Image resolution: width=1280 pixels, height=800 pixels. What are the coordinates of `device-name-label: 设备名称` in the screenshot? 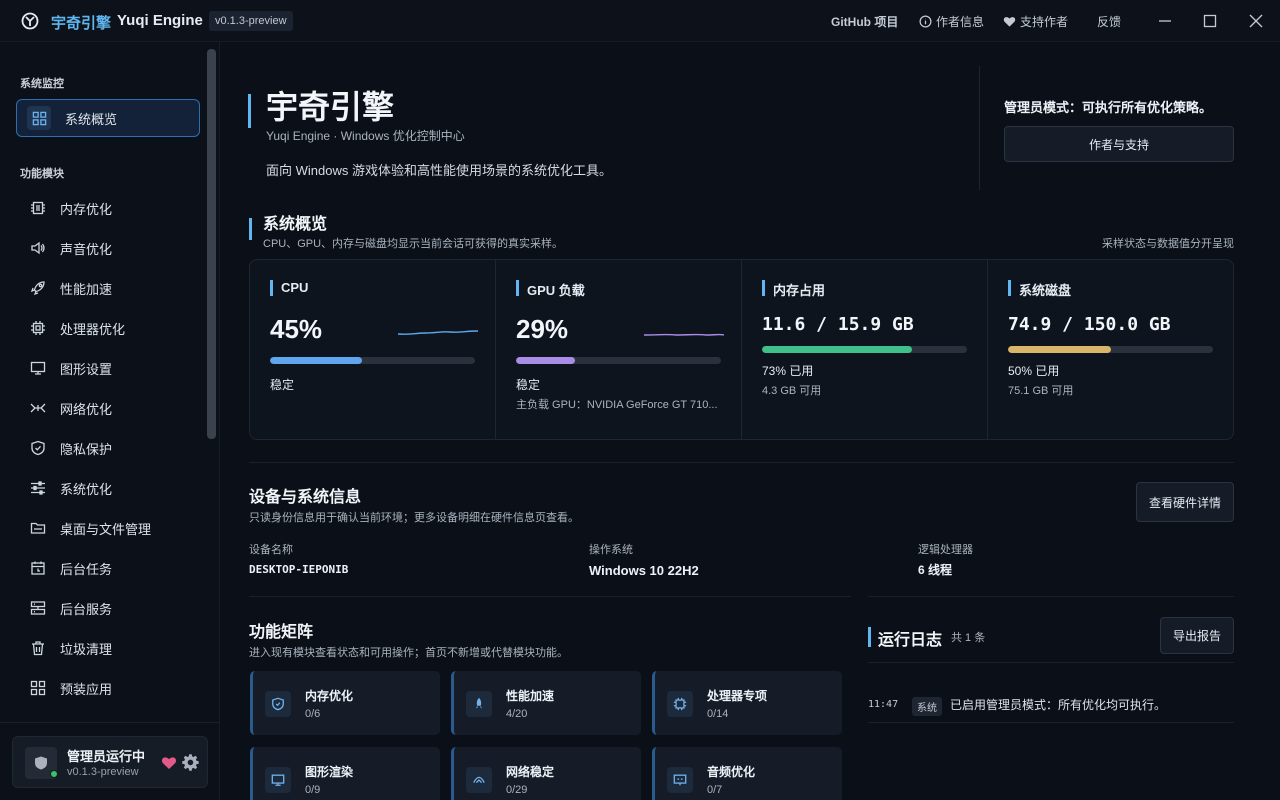 It's located at (271, 550).